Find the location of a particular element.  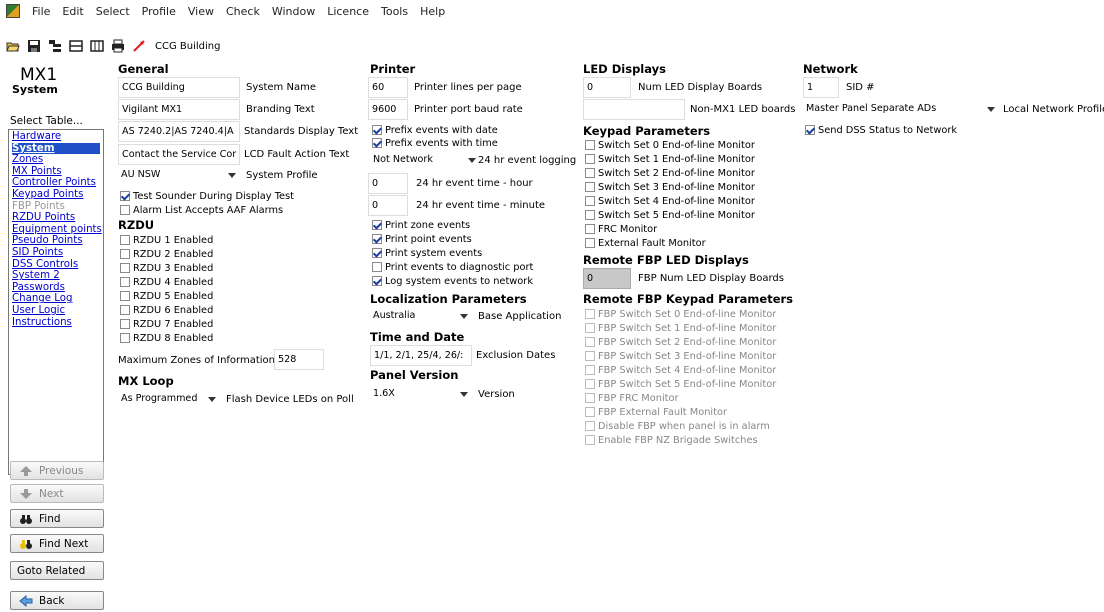

standards-display-field: AS 7240.2|AS 7240.4|A is located at coordinates (179, 131).